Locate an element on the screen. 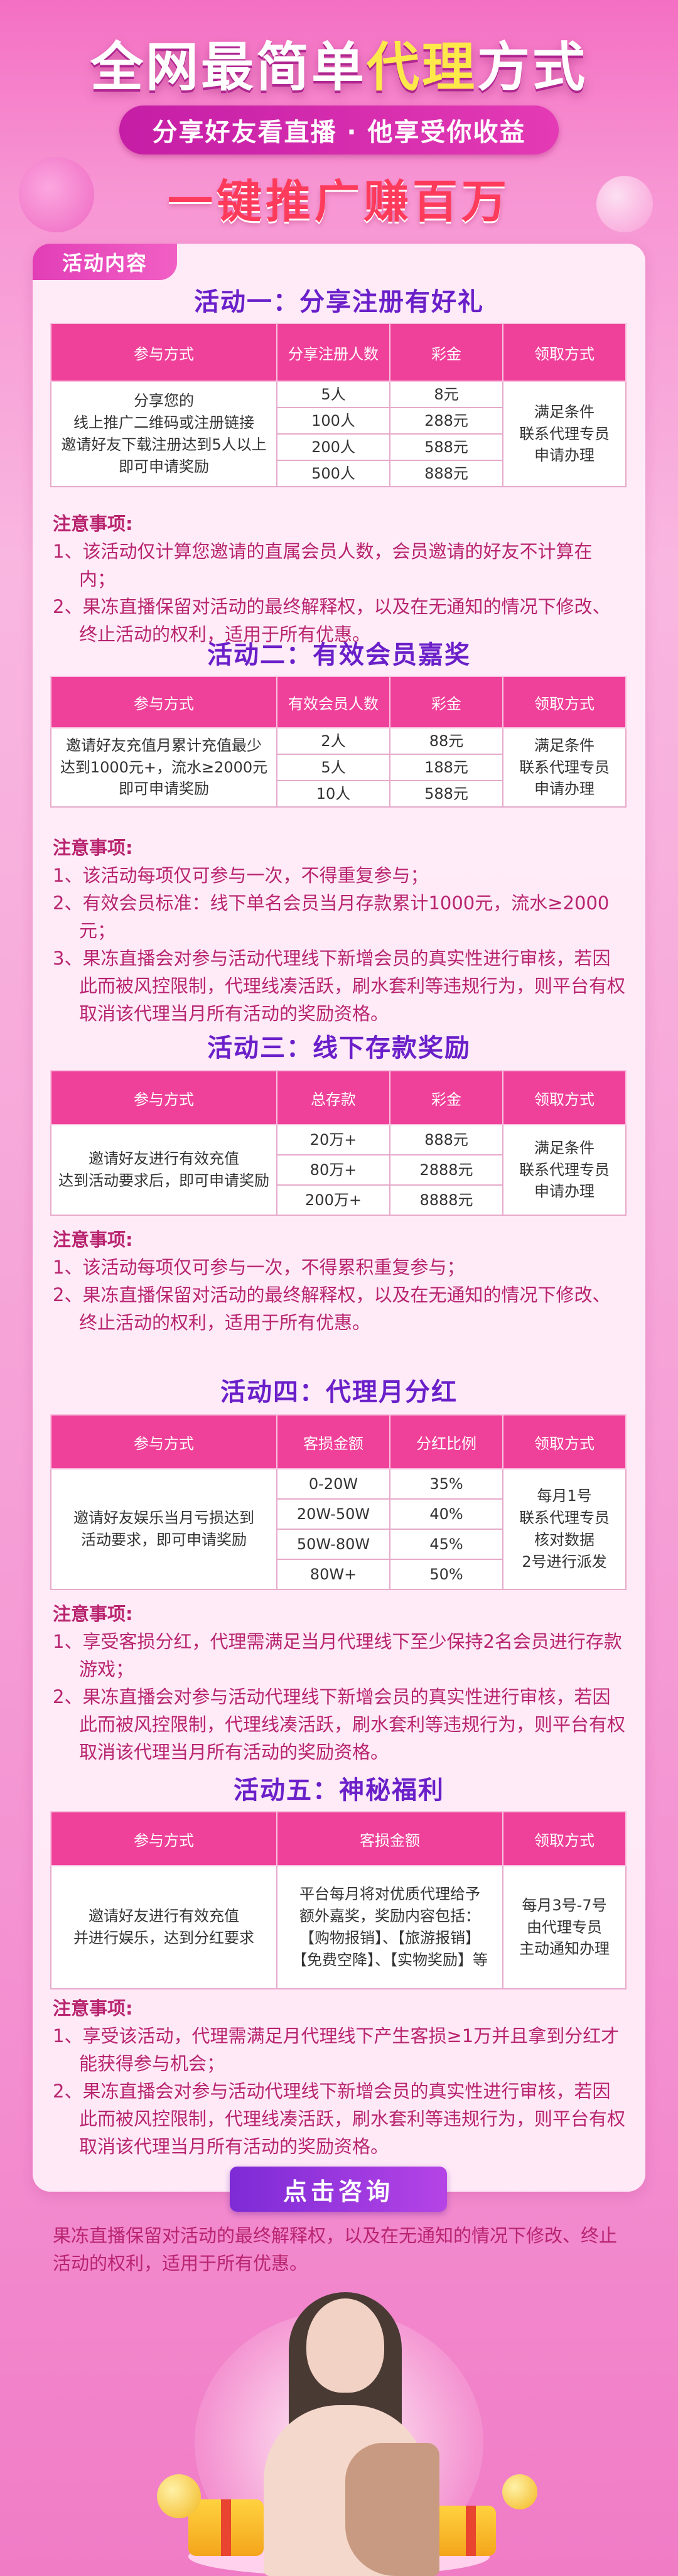 Image resolution: width=678 pixels, height=2576 pixels. hero-title-highlight: 代理 is located at coordinates (421, 67).